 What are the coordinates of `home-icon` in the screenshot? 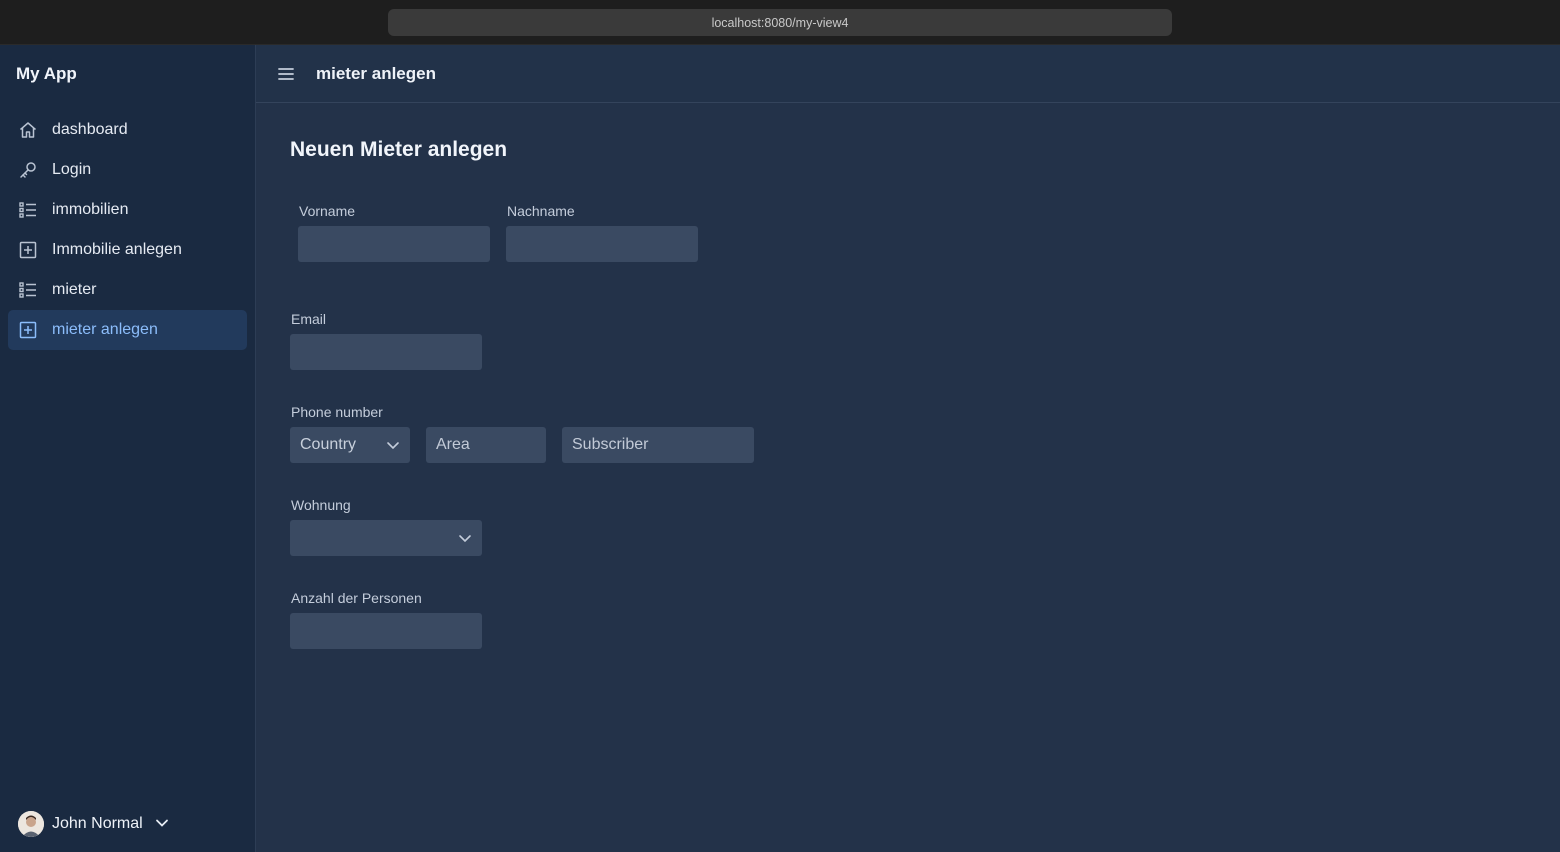 It's located at (28, 130).